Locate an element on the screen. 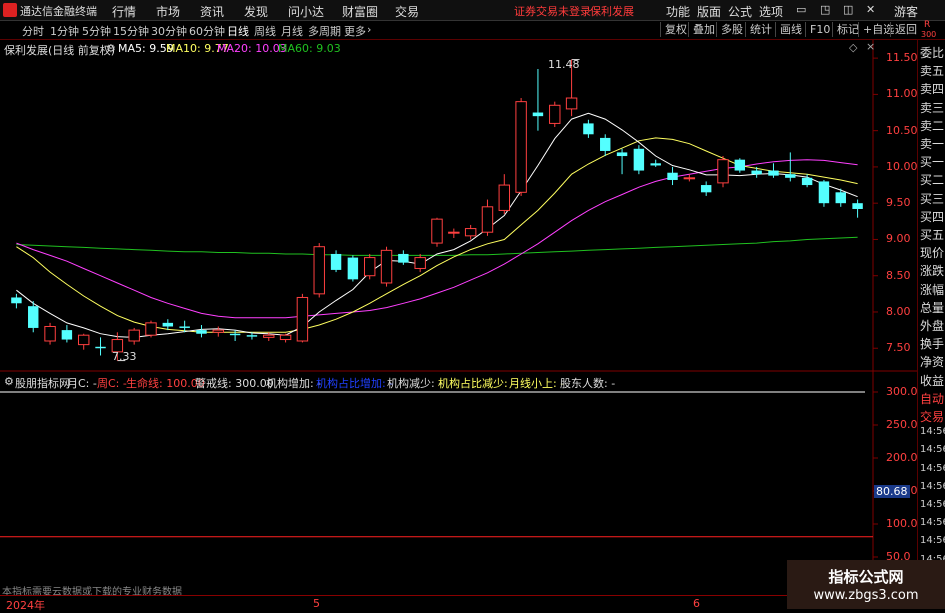 The height and width of the screenshot is (613, 945). watermark-badge: 指标公式网 www.zbgs3.com is located at coordinates (866, 584).